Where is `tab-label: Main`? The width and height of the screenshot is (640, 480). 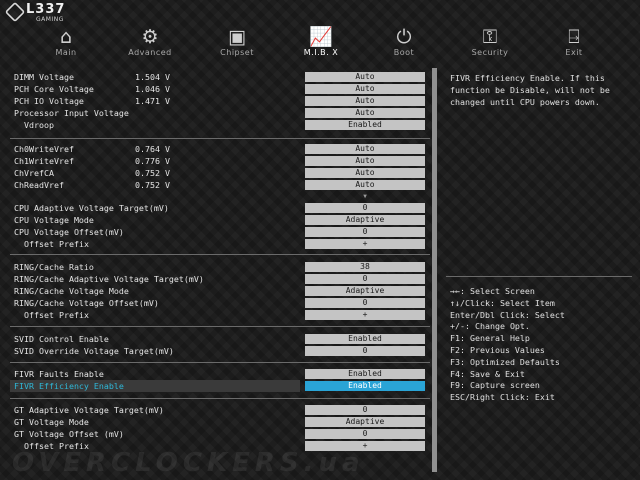 tab-label: Main is located at coordinates (66, 52).